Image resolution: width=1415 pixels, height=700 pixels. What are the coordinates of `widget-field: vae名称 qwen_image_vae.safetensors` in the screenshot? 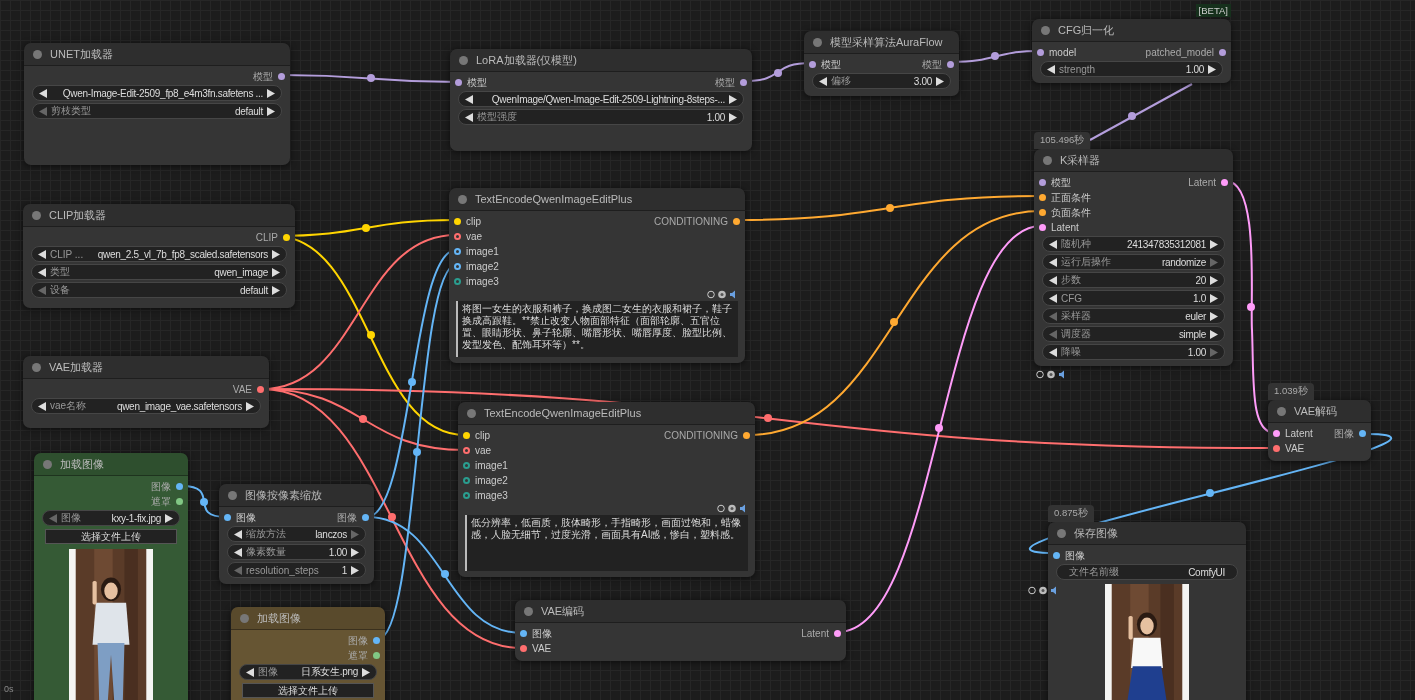 It's located at (146, 406).